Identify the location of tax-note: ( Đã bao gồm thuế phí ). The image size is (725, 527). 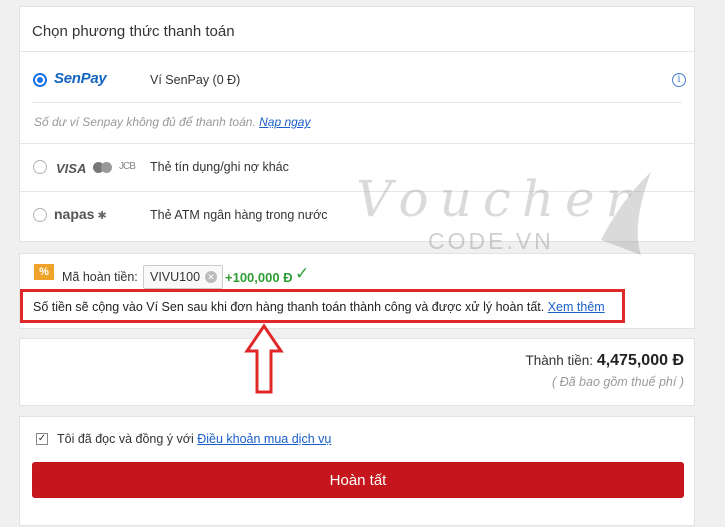
(617, 382).